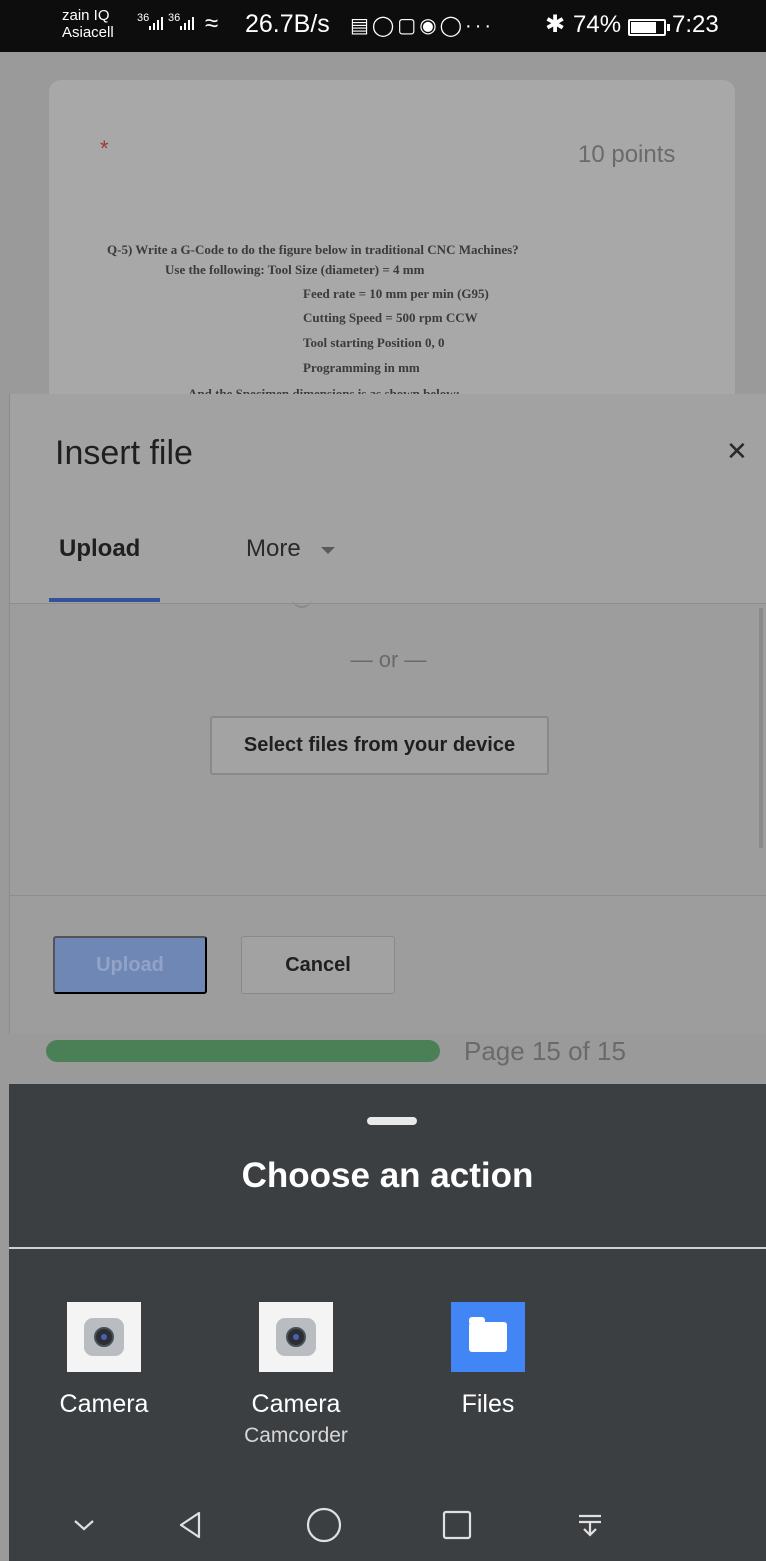 This screenshot has width=766, height=1561. What do you see at coordinates (104, 1337) in the screenshot?
I see `camera-icon` at bounding box center [104, 1337].